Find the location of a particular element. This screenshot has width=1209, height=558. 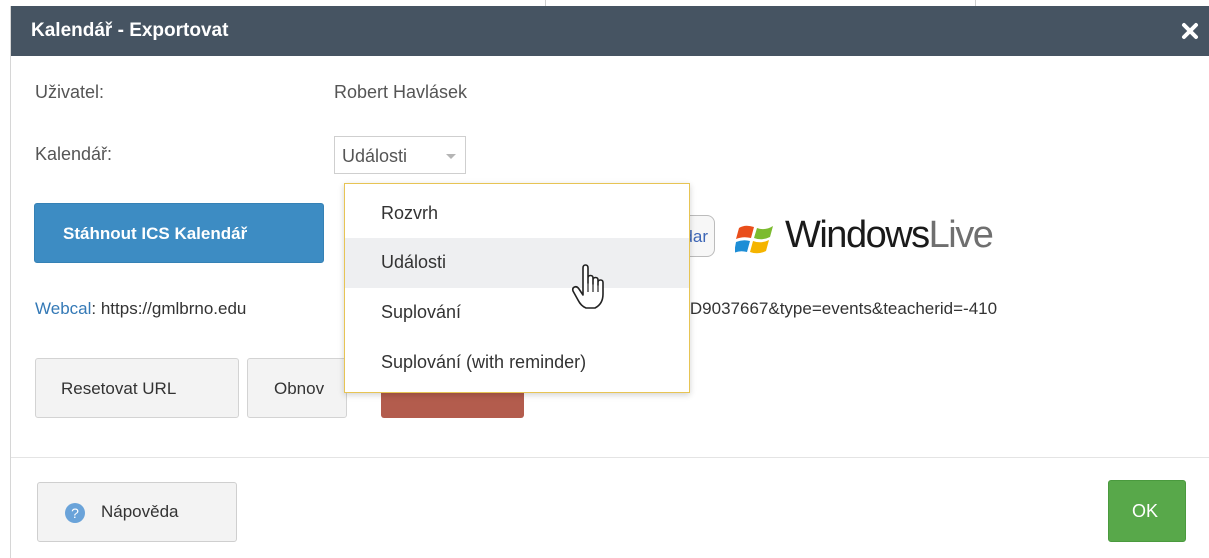

calendar-select: Události is located at coordinates (400, 155).